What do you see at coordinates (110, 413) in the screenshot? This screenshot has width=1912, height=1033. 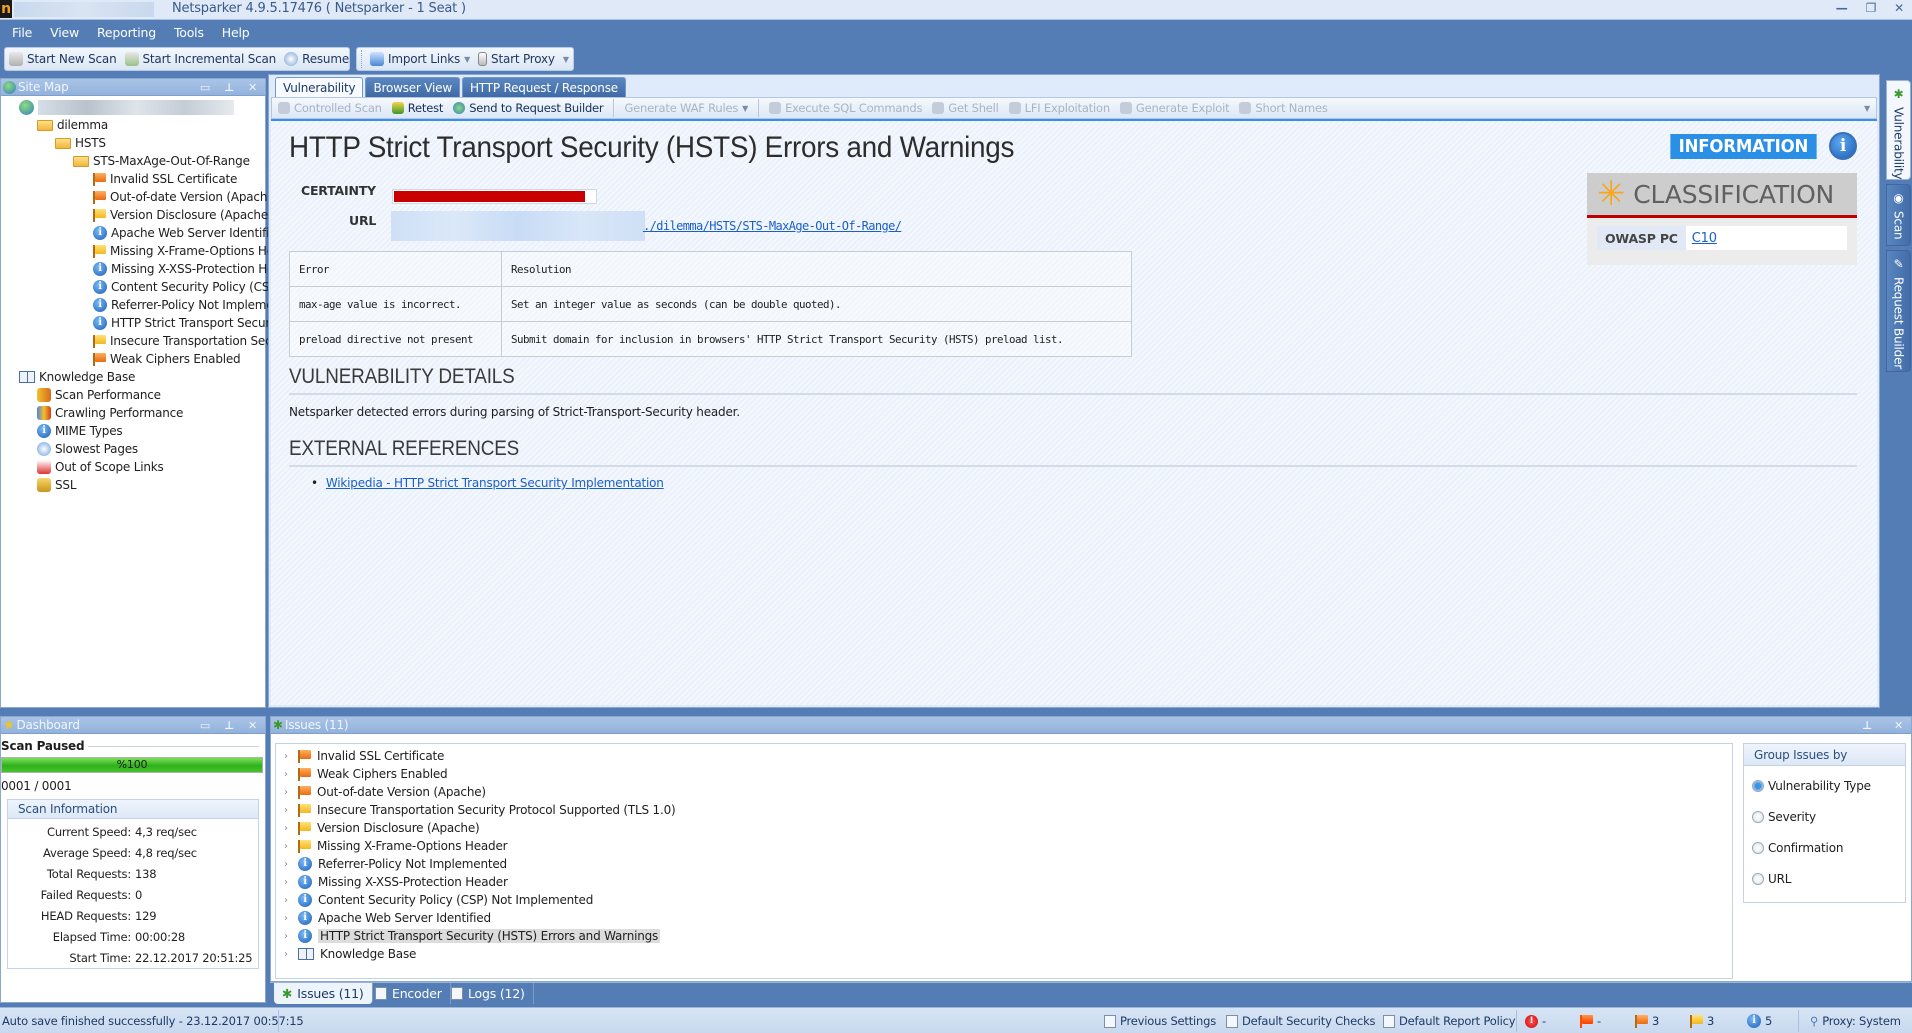 I see `tree-node: Crawling Performance` at bounding box center [110, 413].